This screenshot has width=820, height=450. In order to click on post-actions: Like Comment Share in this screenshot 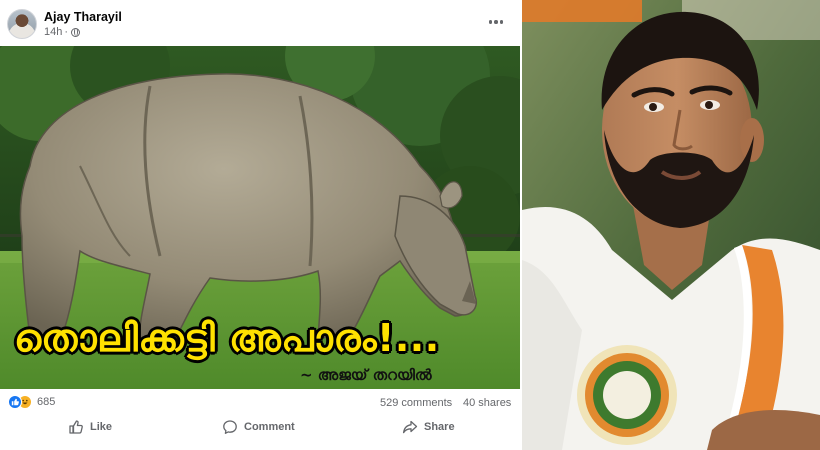, I will do `click(260, 427)`.